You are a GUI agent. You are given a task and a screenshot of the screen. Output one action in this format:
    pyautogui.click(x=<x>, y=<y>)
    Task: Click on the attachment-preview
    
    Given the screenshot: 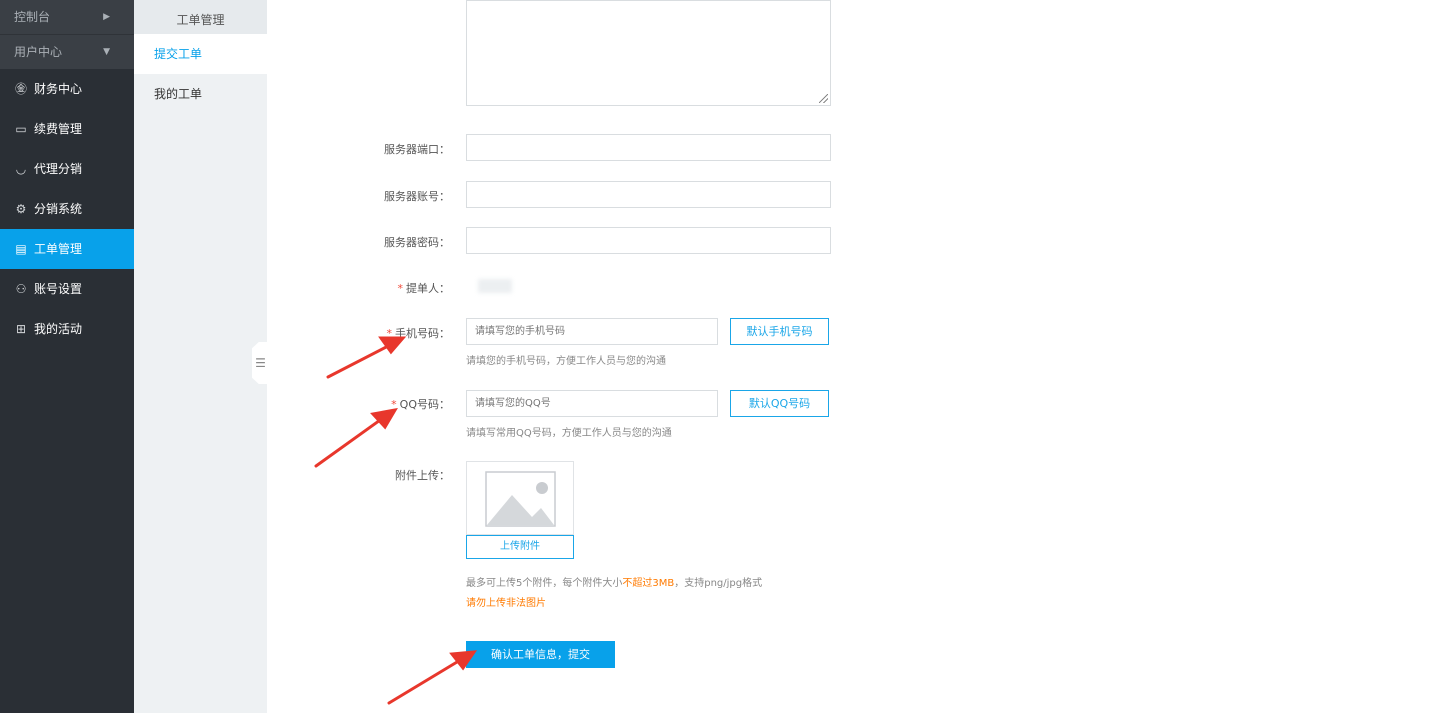 What is the action you would take?
    pyautogui.click(x=520, y=498)
    